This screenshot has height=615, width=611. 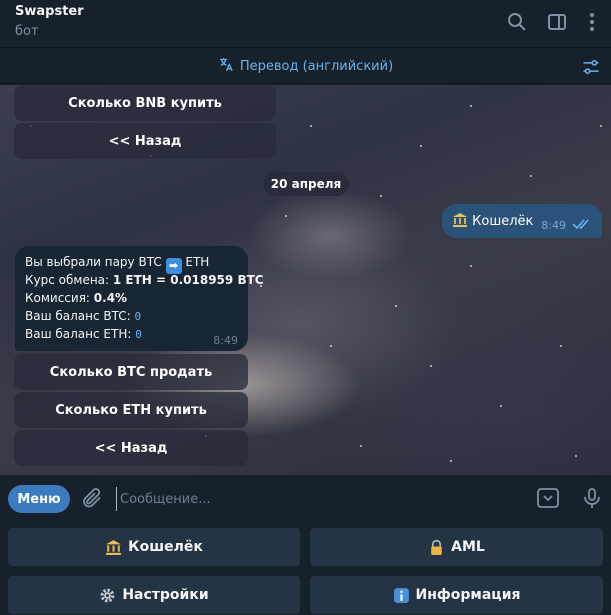 I want to click on btc-balance-line: Ваш баланс BTC: 0, so click(x=83, y=316).